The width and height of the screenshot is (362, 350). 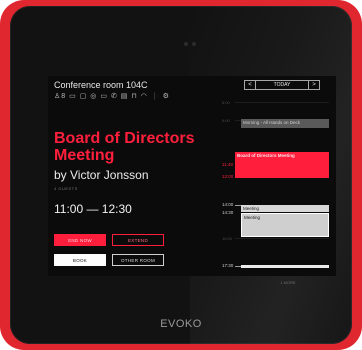 What do you see at coordinates (282, 165) in the screenshot?
I see `calendar-event-current: Board of Directors Meeting` at bounding box center [282, 165].